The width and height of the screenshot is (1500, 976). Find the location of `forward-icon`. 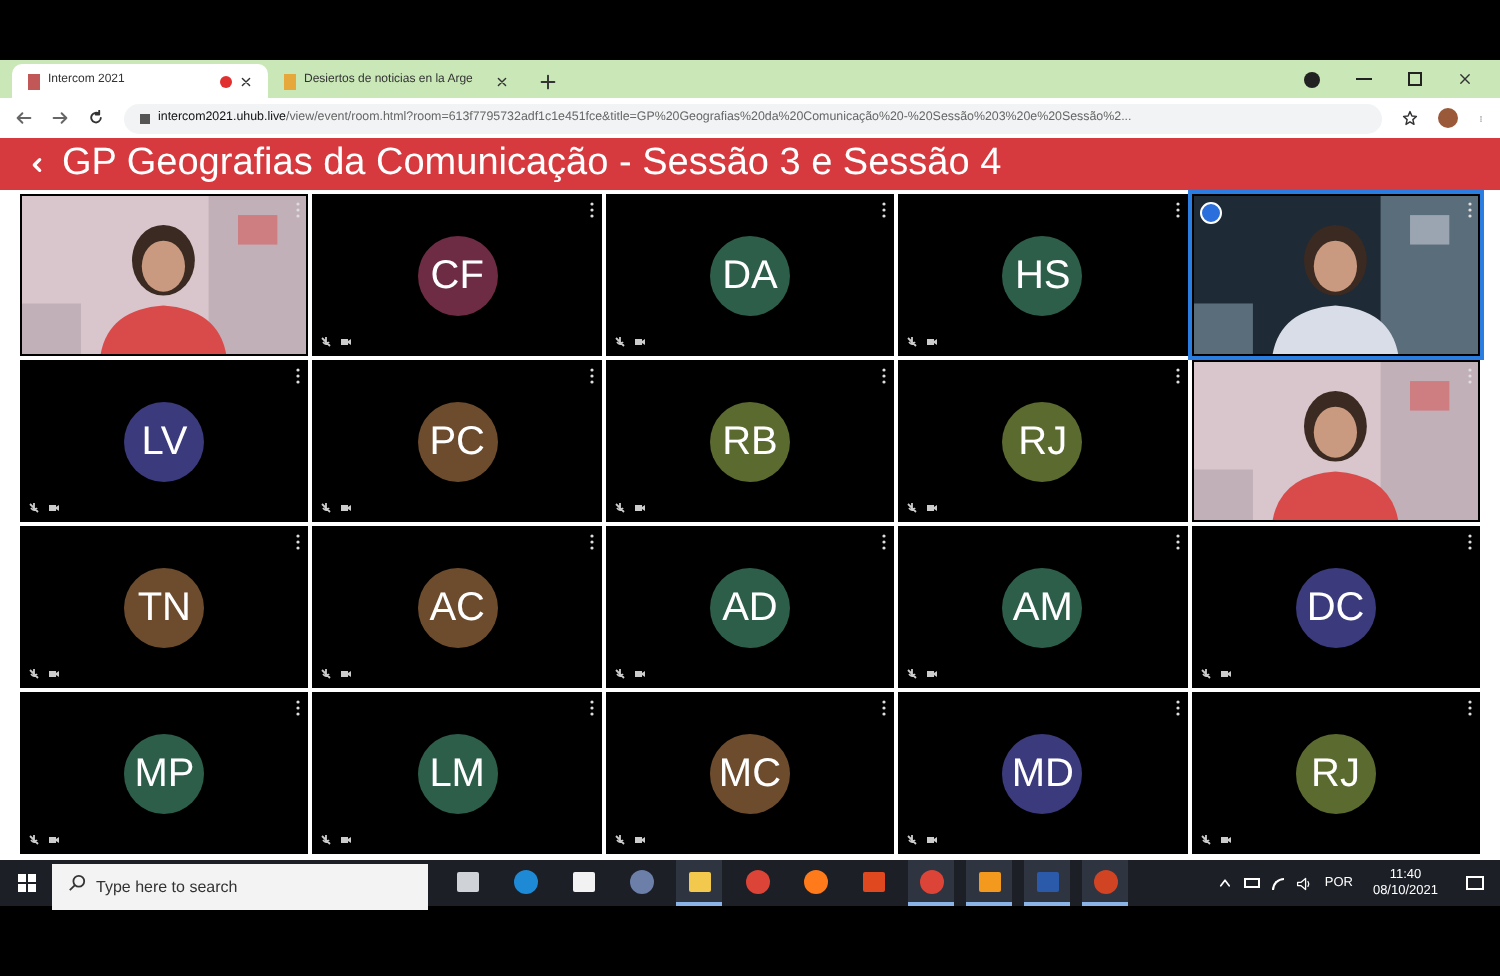

forward-icon is located at coordinates (60, 118).